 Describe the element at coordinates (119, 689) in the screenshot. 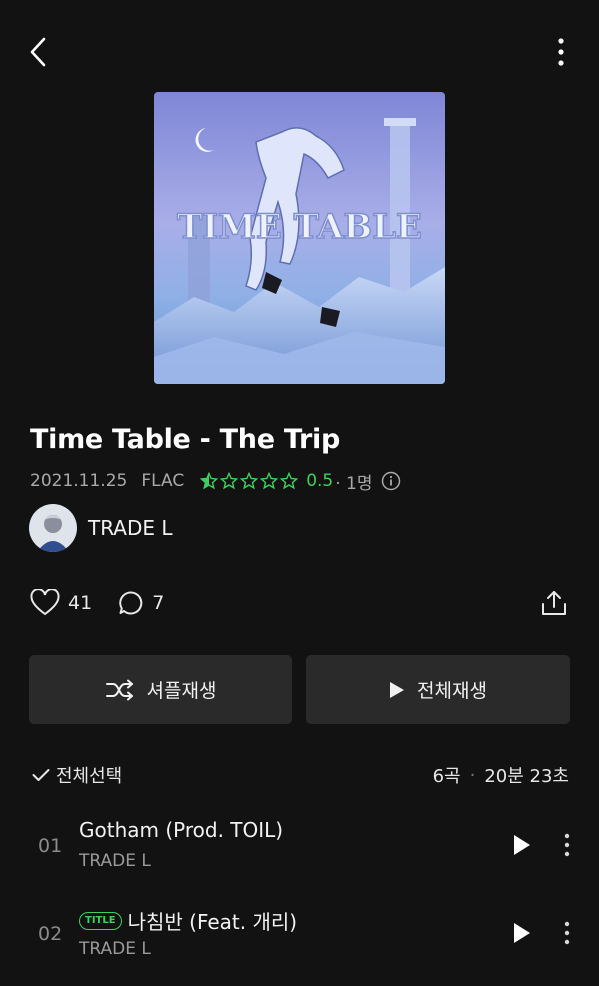

I see `shuffle-icon` at that location.